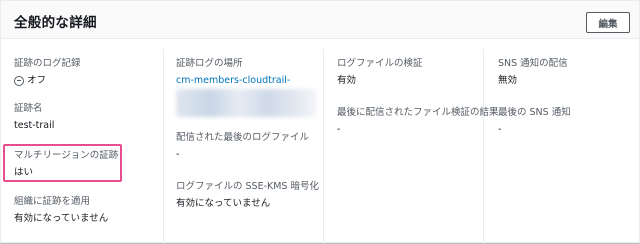 The width and height of the screenshot is (640, 244). I want to click on org-apply-field: 組織に証跡を適用 有効になっていません, so click(61, 210).